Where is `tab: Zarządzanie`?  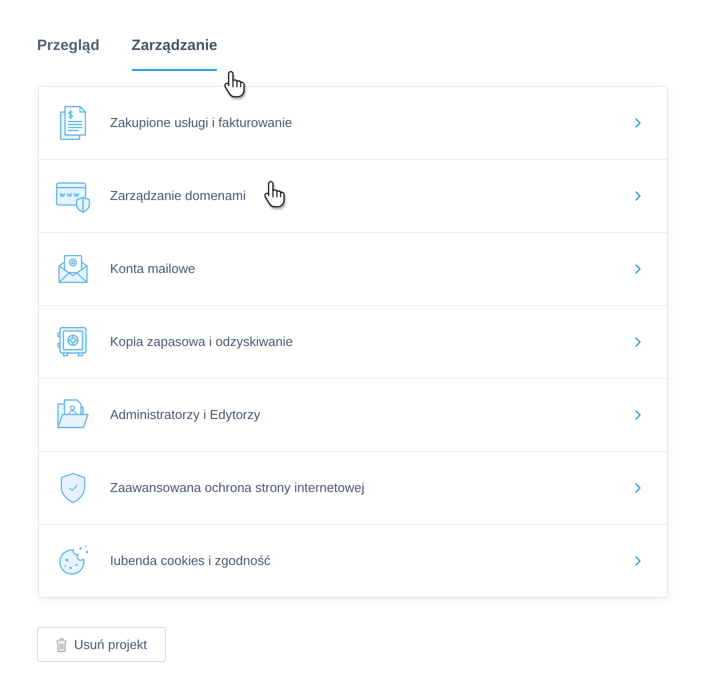 tab: Zarządzanie is located at coordinates (175, 53).